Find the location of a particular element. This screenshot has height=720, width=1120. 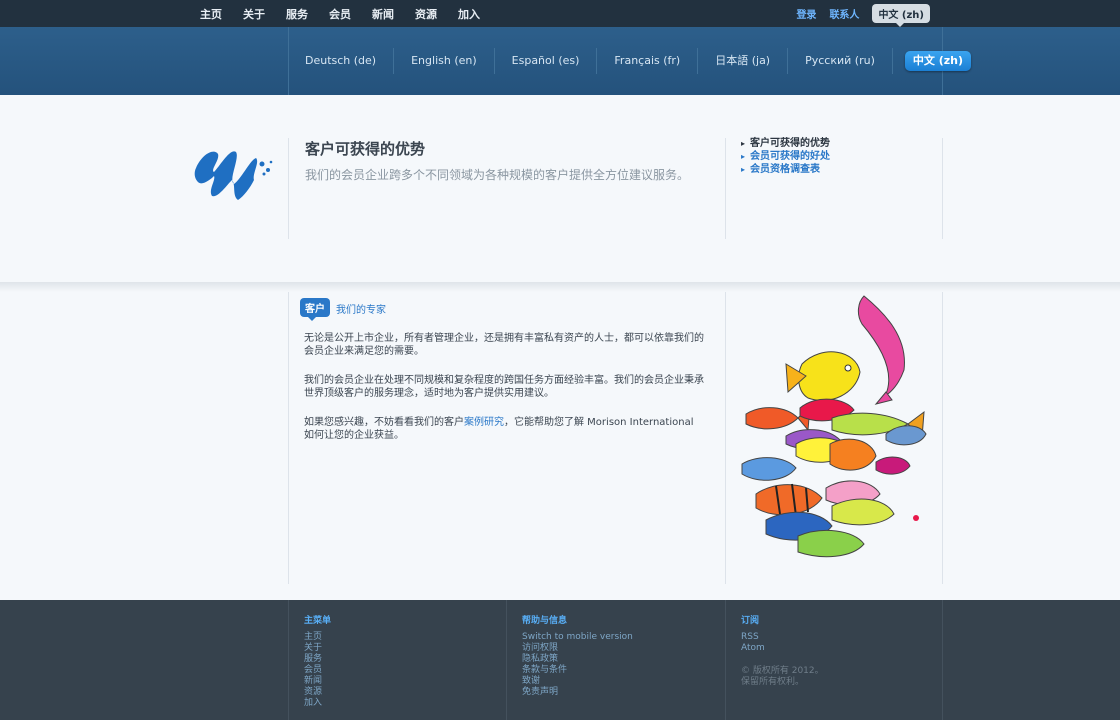

nav-services: 服务 is located at coordinates (297, 14).